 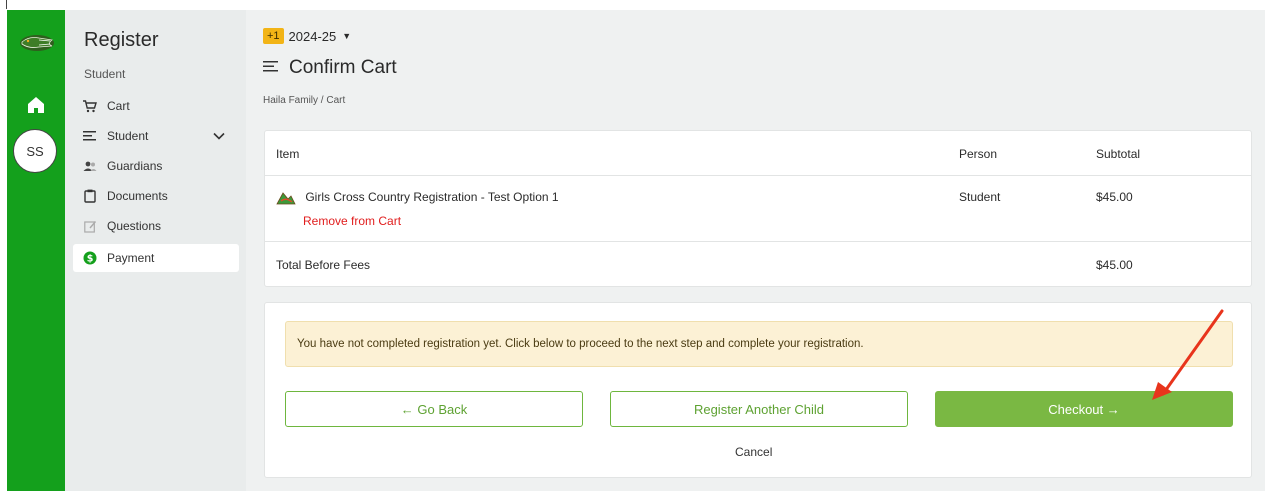 I want to click on cart-item-person: Student, so click(x=980, y=197).